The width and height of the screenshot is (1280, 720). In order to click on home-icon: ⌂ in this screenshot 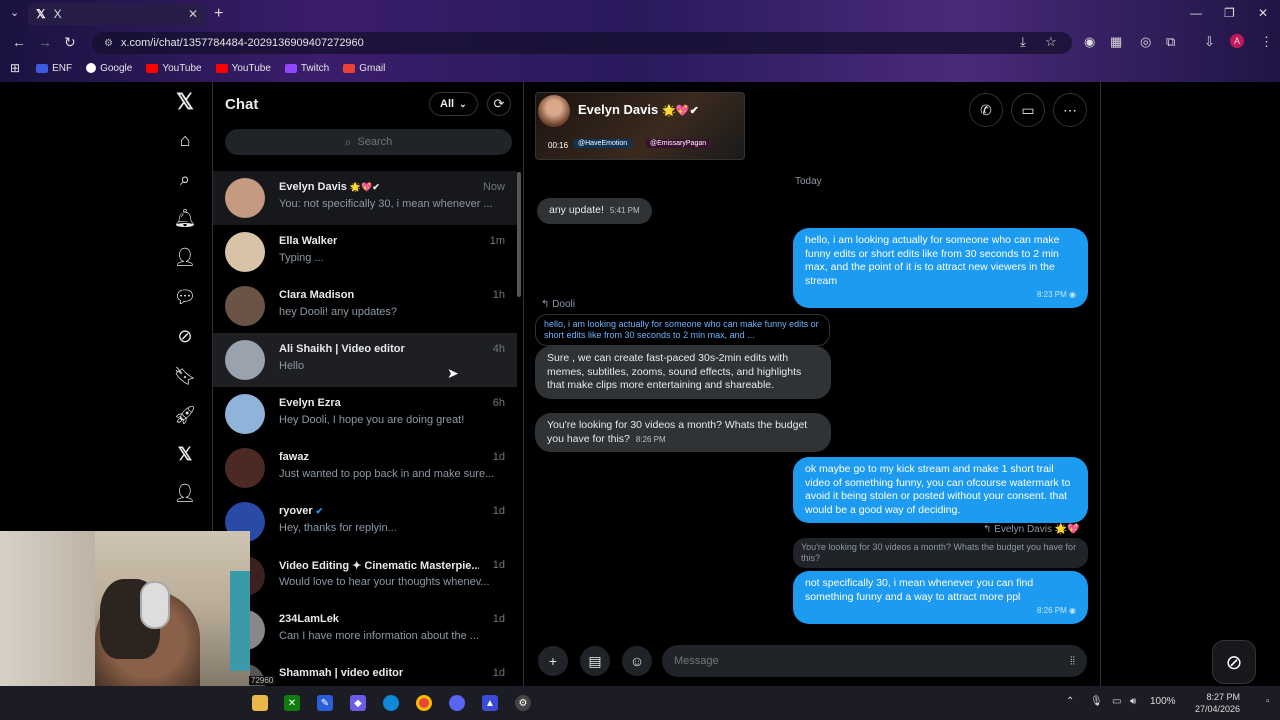, I will do `click(185, 140)`.